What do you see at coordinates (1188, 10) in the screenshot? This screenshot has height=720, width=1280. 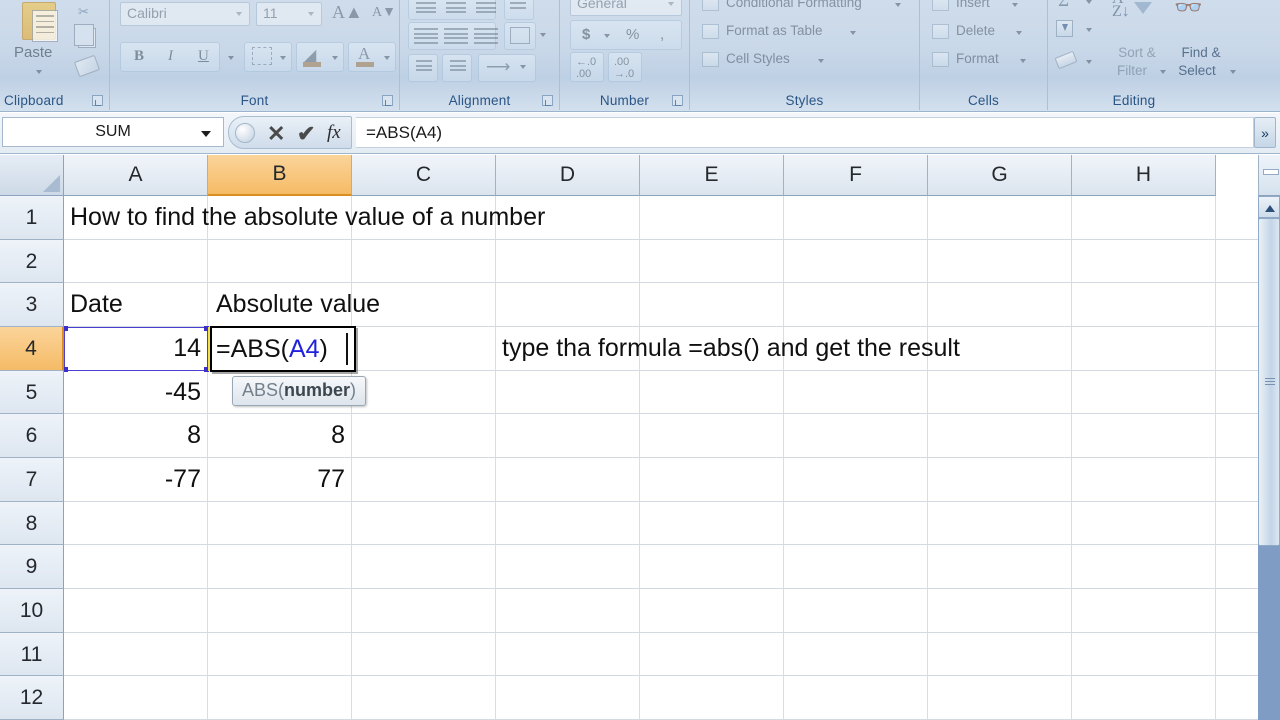 I see `find-select-binoculars-icon: 👓` at bounding box center [1188, 10].